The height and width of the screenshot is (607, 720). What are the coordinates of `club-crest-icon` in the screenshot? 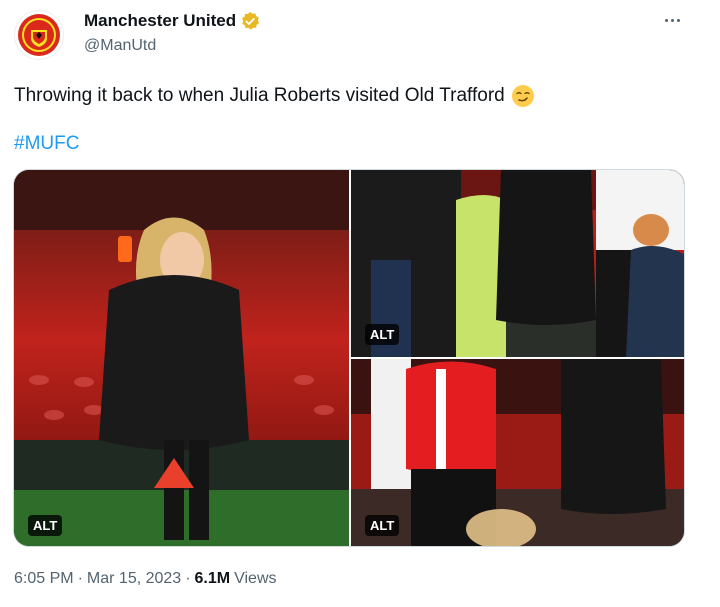 It's located at (39, 35).